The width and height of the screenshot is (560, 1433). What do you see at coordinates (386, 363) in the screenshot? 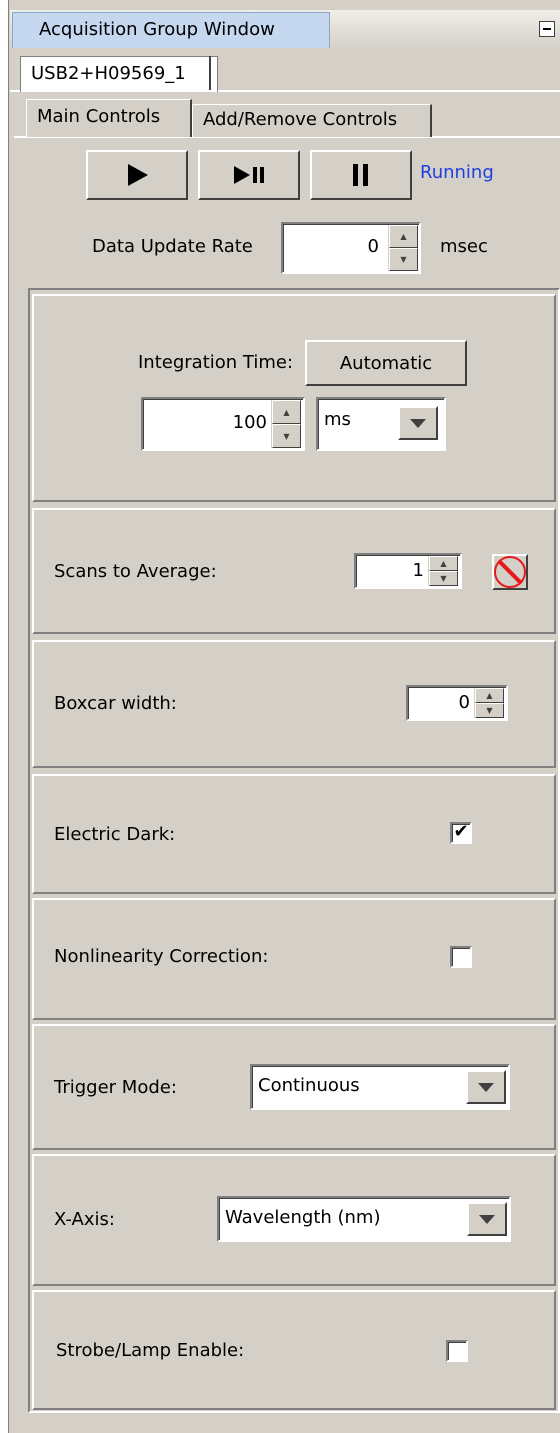
I see `automatic-button: Automatic` at bounding box center [386, 363].